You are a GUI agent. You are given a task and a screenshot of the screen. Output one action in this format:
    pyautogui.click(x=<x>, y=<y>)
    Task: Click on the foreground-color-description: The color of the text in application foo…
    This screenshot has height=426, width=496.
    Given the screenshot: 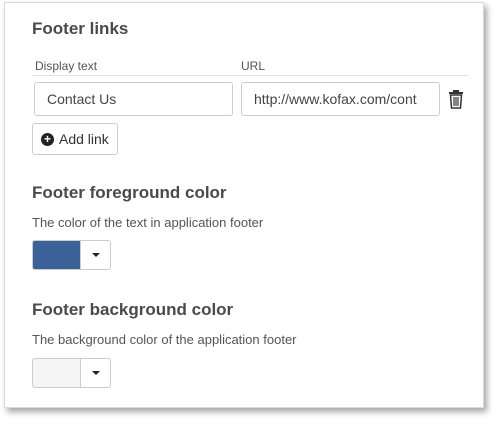 What is the action you would take?
    pyautogui.click(x=148, y=222)
    